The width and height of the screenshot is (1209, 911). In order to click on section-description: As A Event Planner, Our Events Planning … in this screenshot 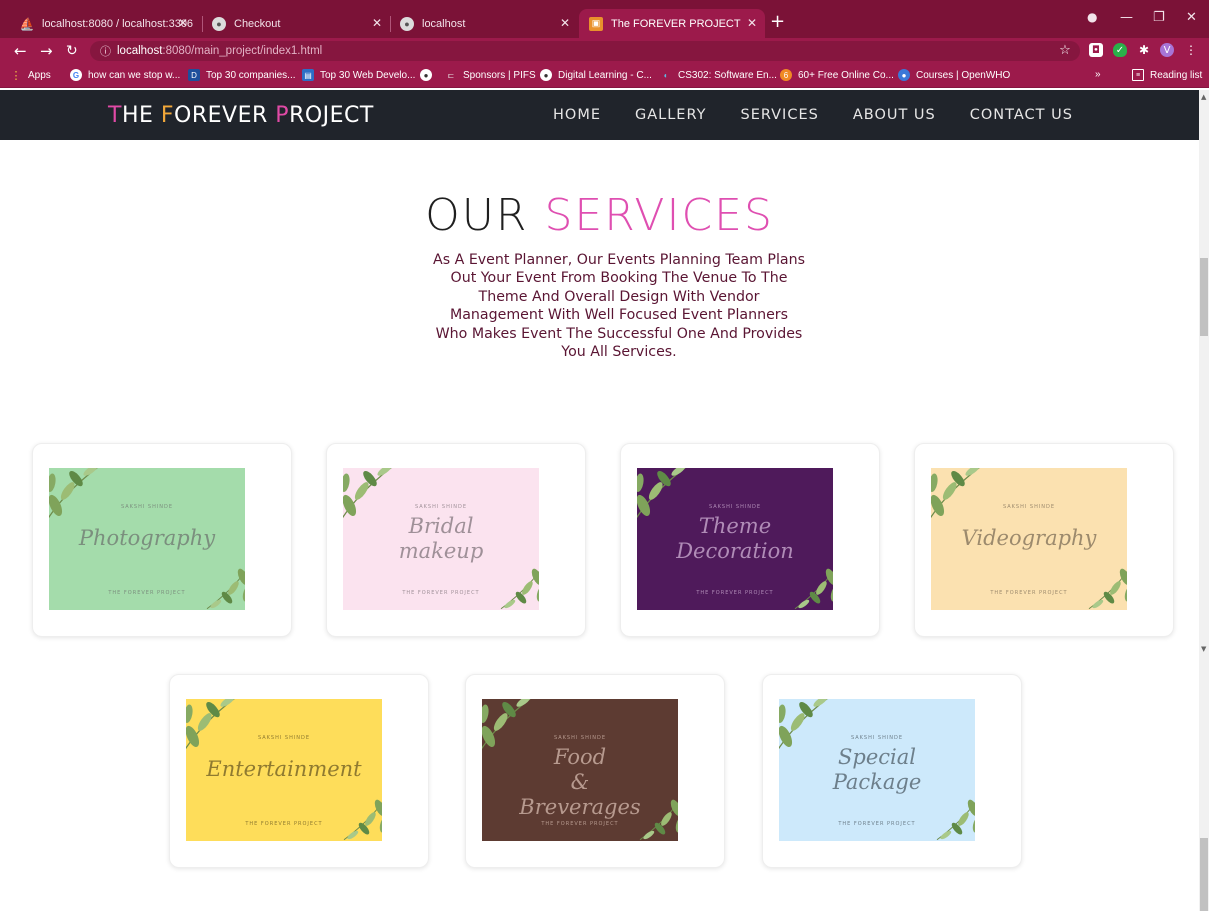, I will do `click(619, 306)`.